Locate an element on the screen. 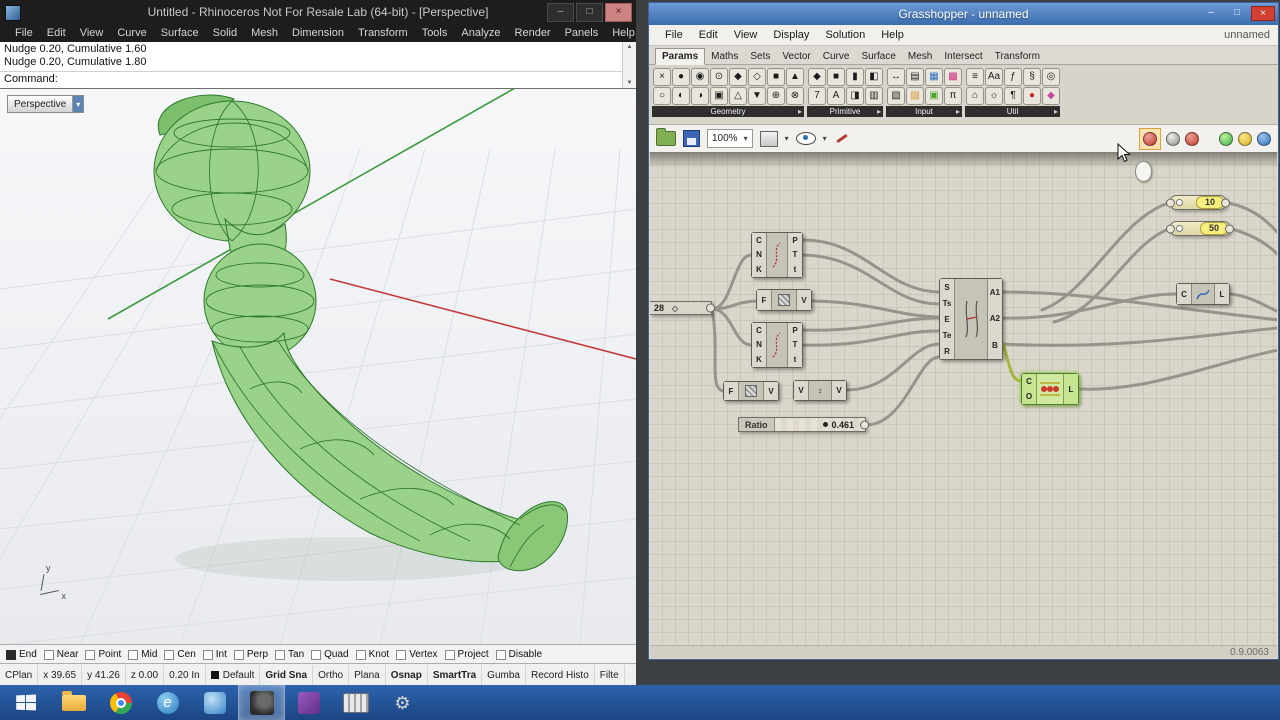  ribbon-icon: ▧ is located at coordinates (896, 96).